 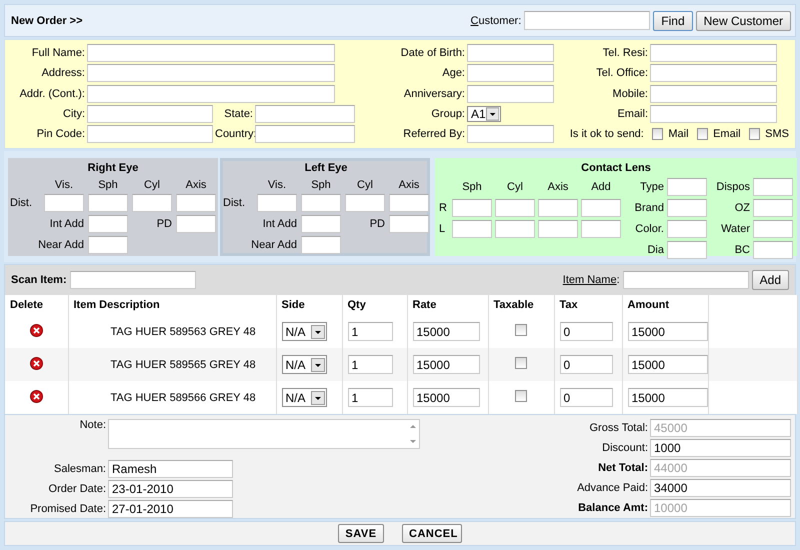 I want to click on eye-panel: Left Eye Vis. Sph Cyl Axis Dist. Int Add PD Near Add, so click(x=325, y=207).